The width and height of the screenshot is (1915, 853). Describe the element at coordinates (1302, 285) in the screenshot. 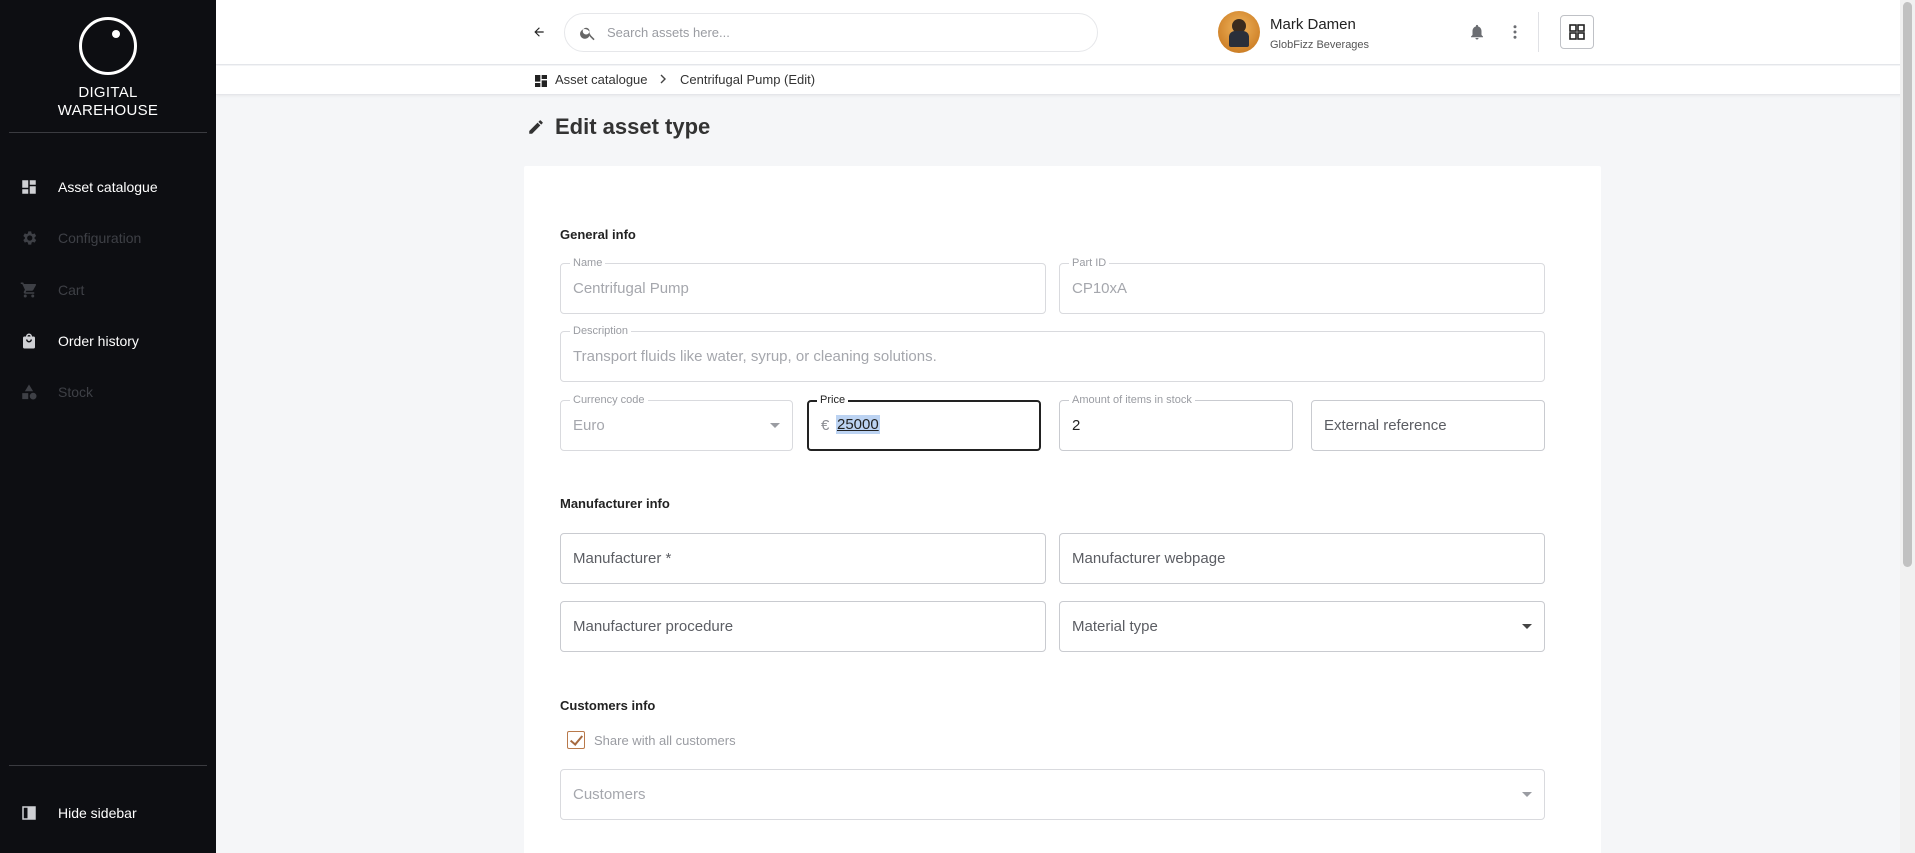

I see `part-id-field: Part ID CP10xA` at that location.